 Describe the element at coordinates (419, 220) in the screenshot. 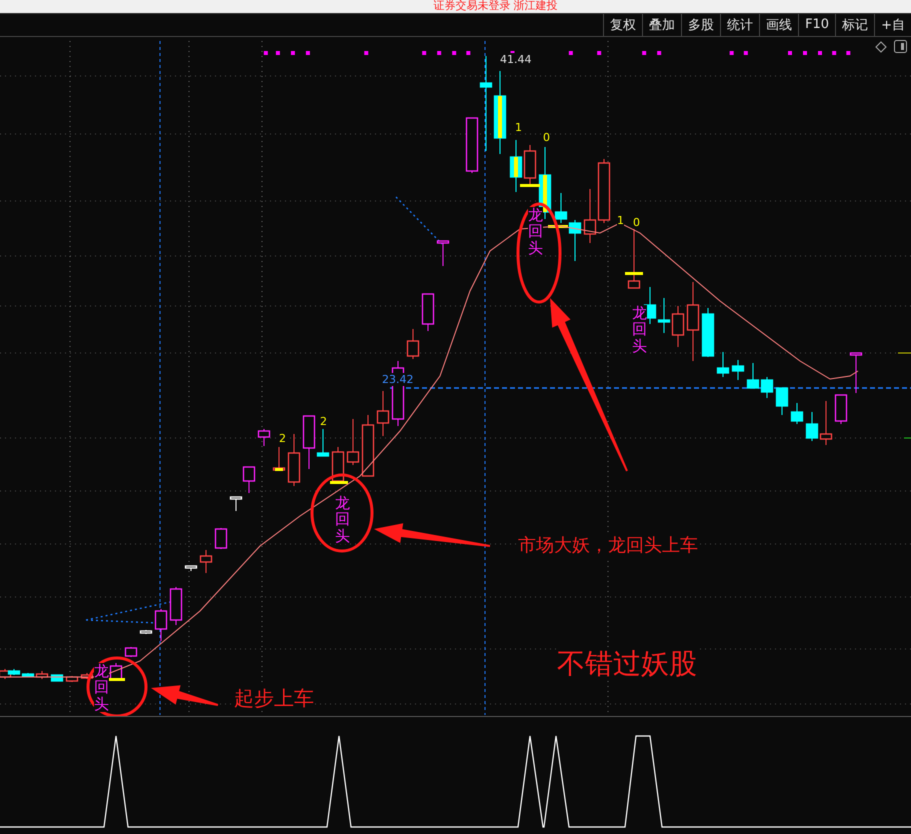

I see `trend-line` at that location.